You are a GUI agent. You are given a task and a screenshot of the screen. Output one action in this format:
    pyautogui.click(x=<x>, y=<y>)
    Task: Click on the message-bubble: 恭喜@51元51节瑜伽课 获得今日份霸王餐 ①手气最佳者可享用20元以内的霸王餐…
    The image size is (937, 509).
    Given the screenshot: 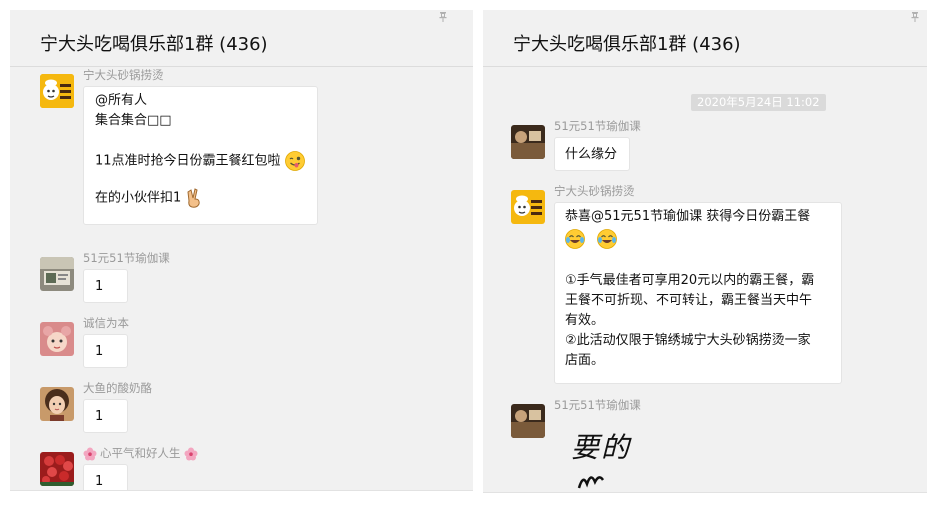 What is the action you would take?
    pyautogui.click(x=698, y=293)
    